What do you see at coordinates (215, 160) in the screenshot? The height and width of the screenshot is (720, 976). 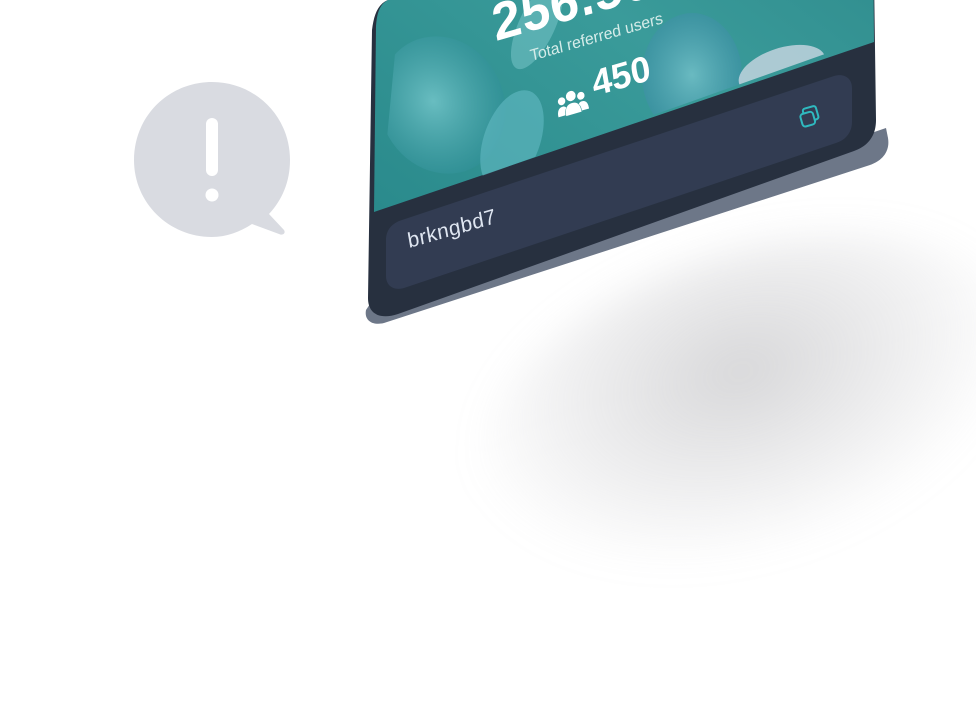 I see `alert-icon` at bounding box center [215, 160].